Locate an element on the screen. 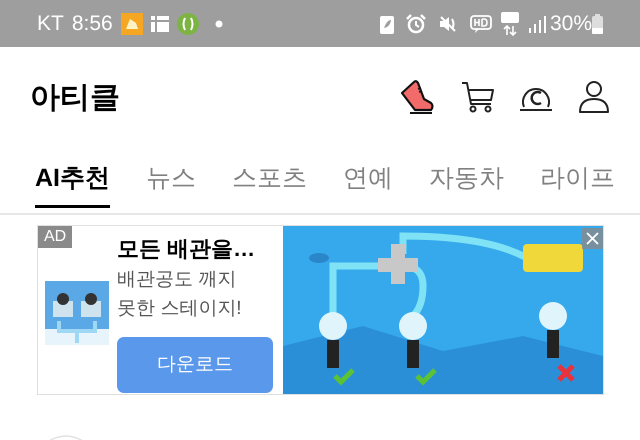  battery-percent: 30% is located at coordinates (571, 23).